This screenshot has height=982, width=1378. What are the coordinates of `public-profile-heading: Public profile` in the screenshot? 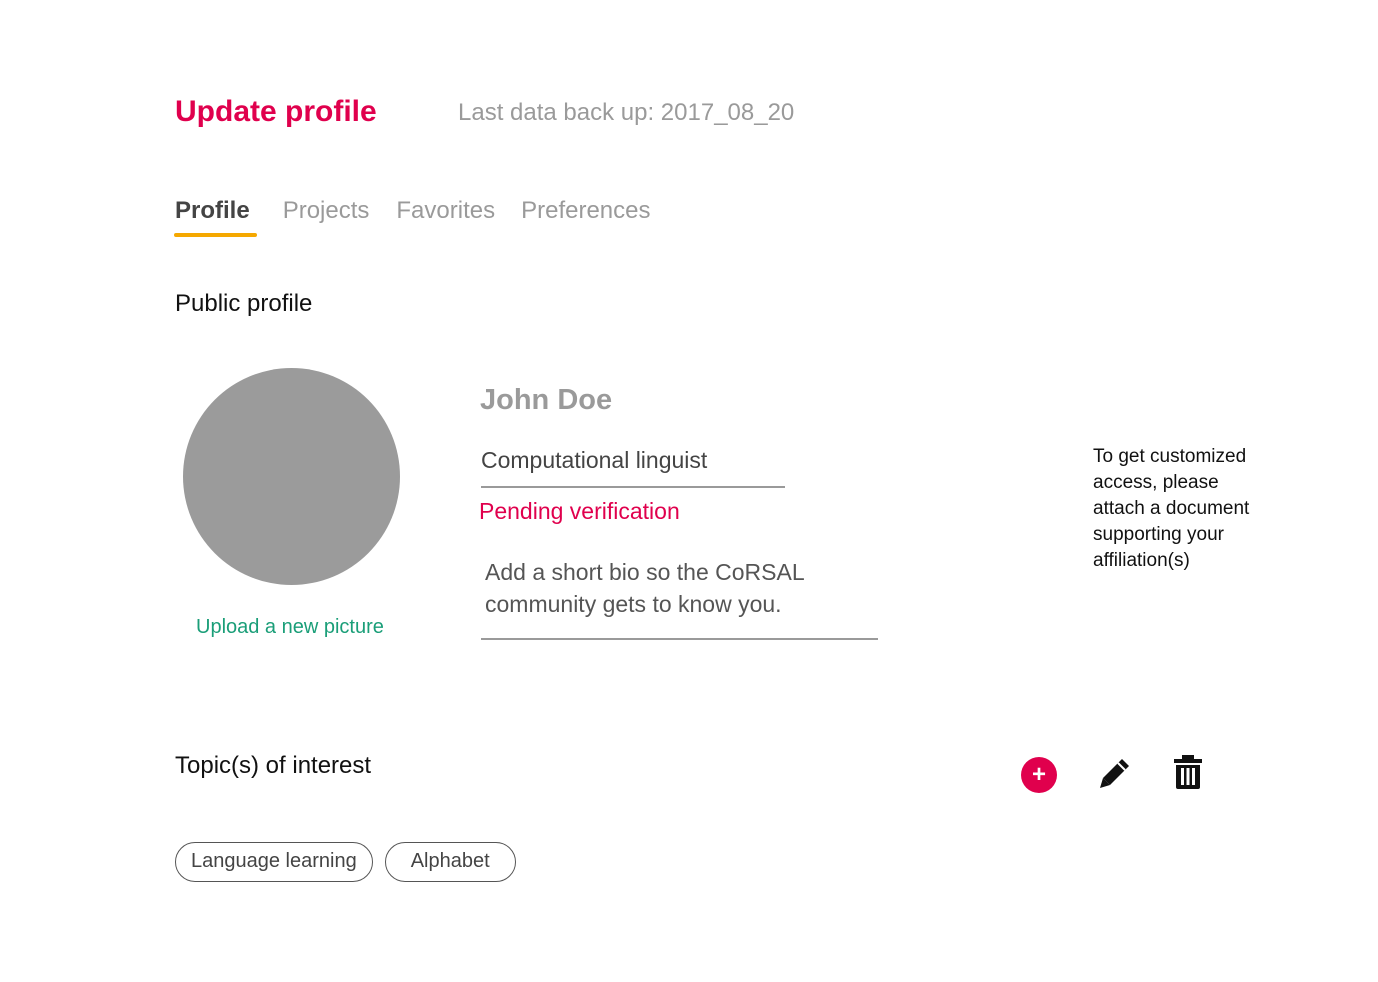 It's located at (244, 303).